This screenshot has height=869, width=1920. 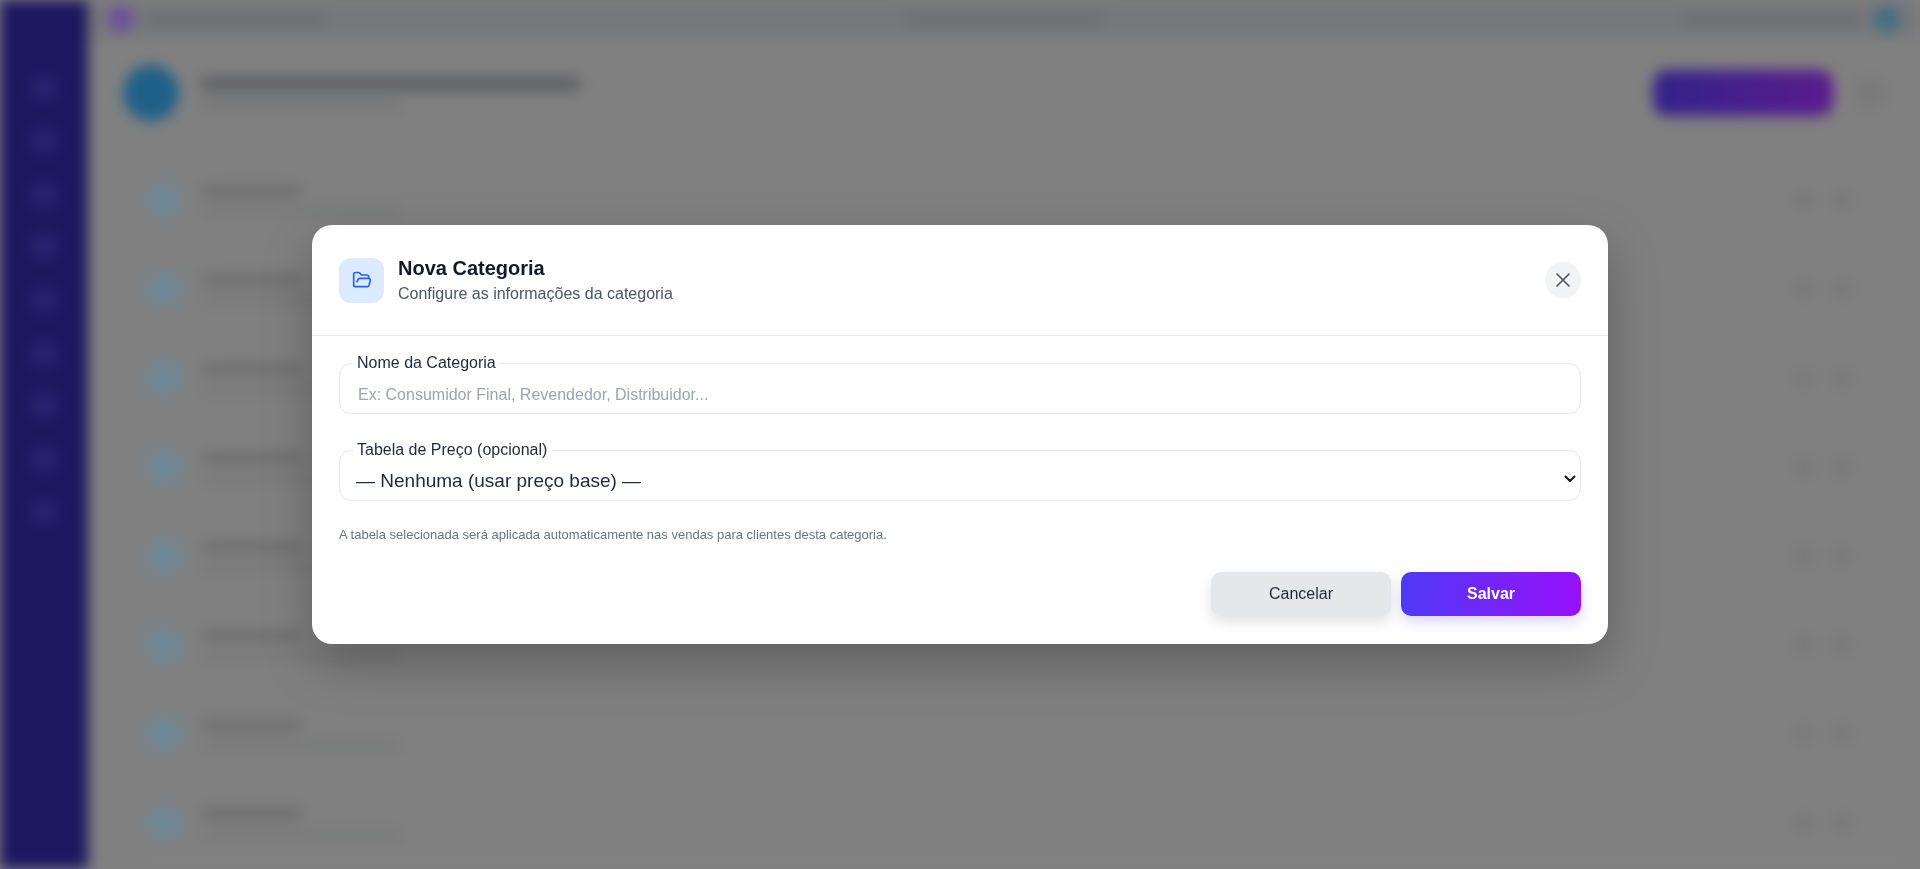 I want to click on cancel-button: Cancelar, so click(x=1301, y=594).